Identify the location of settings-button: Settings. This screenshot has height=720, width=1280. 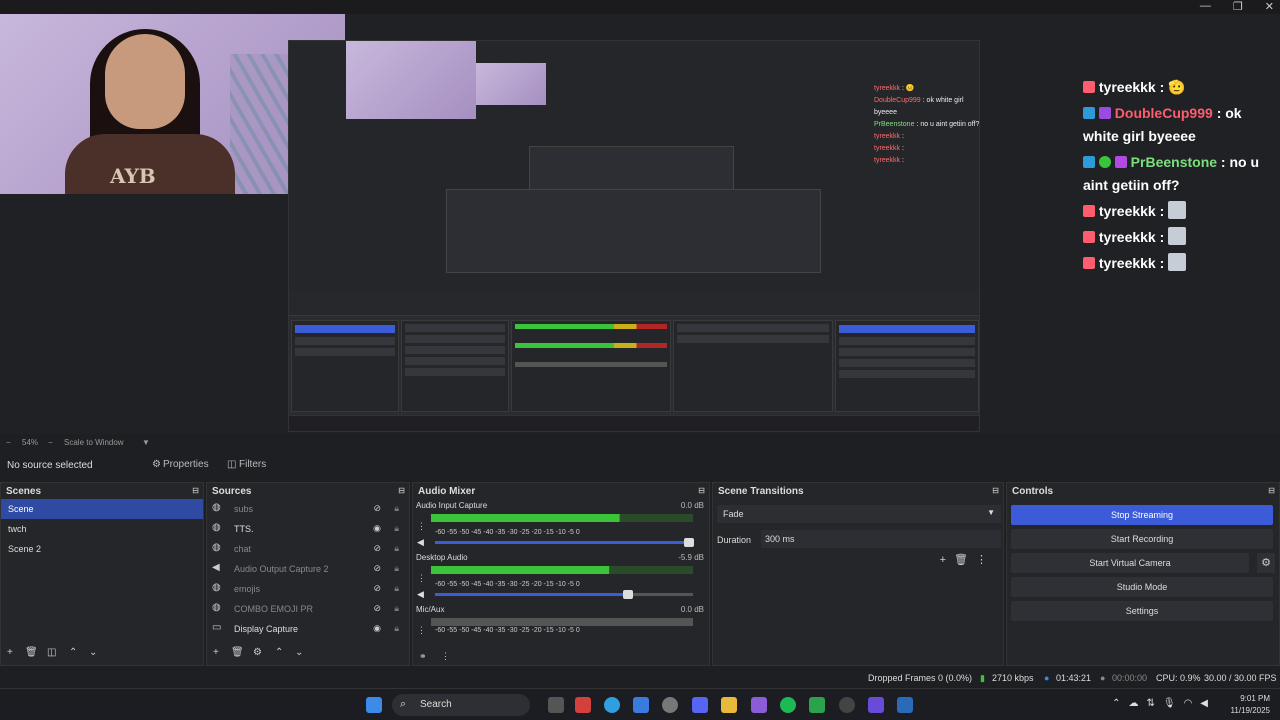
(1142, 611).